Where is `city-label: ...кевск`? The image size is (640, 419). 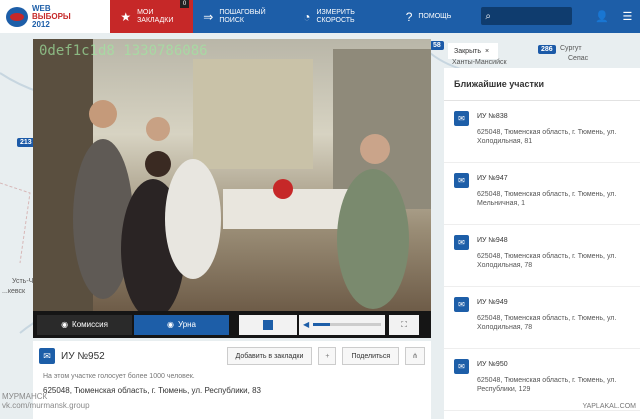 city-label: ...кевск is located at coordinates (14, 291).